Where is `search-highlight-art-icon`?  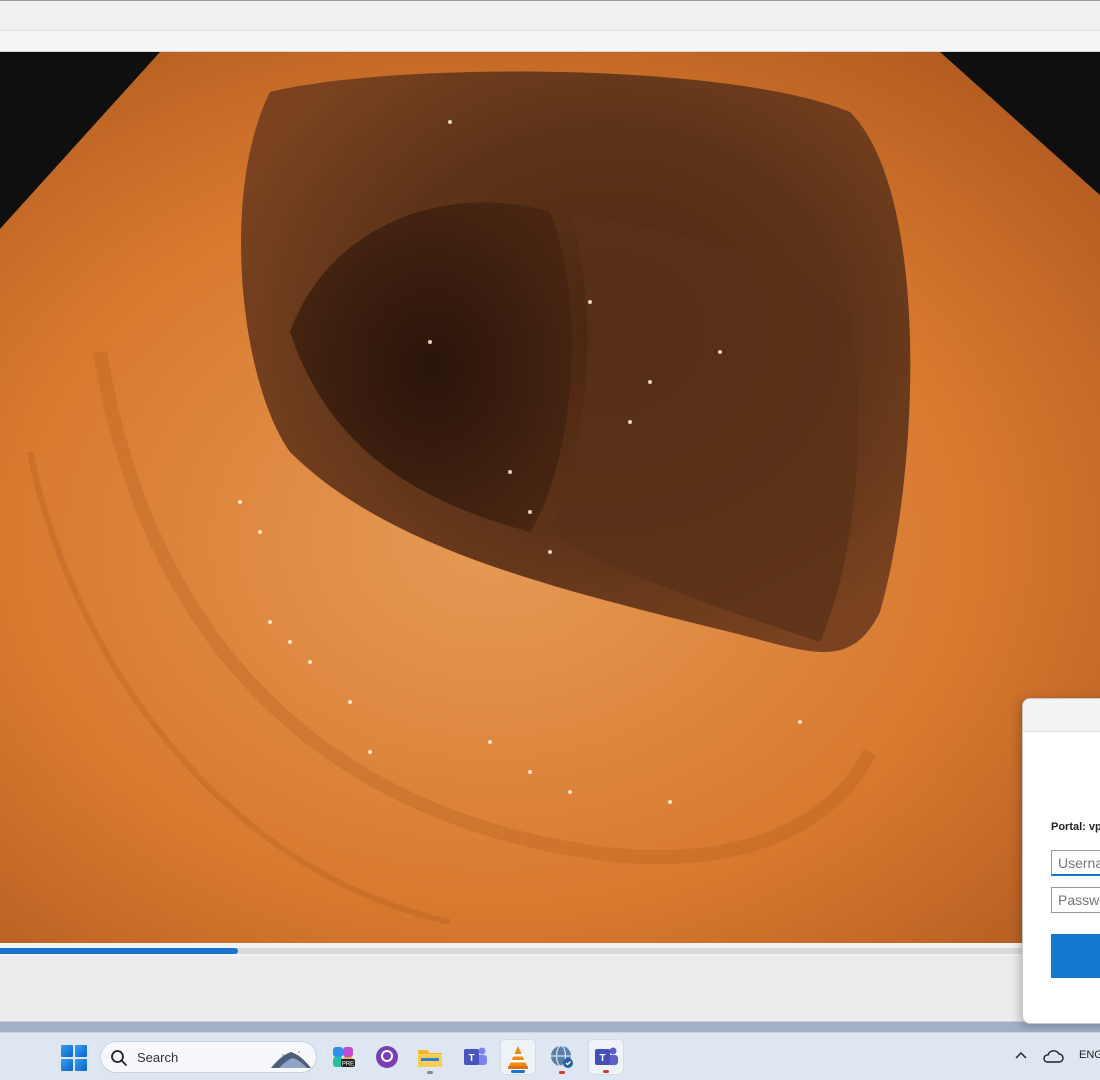 search-highlight-art-icon is located at coordinates (291, 1059).